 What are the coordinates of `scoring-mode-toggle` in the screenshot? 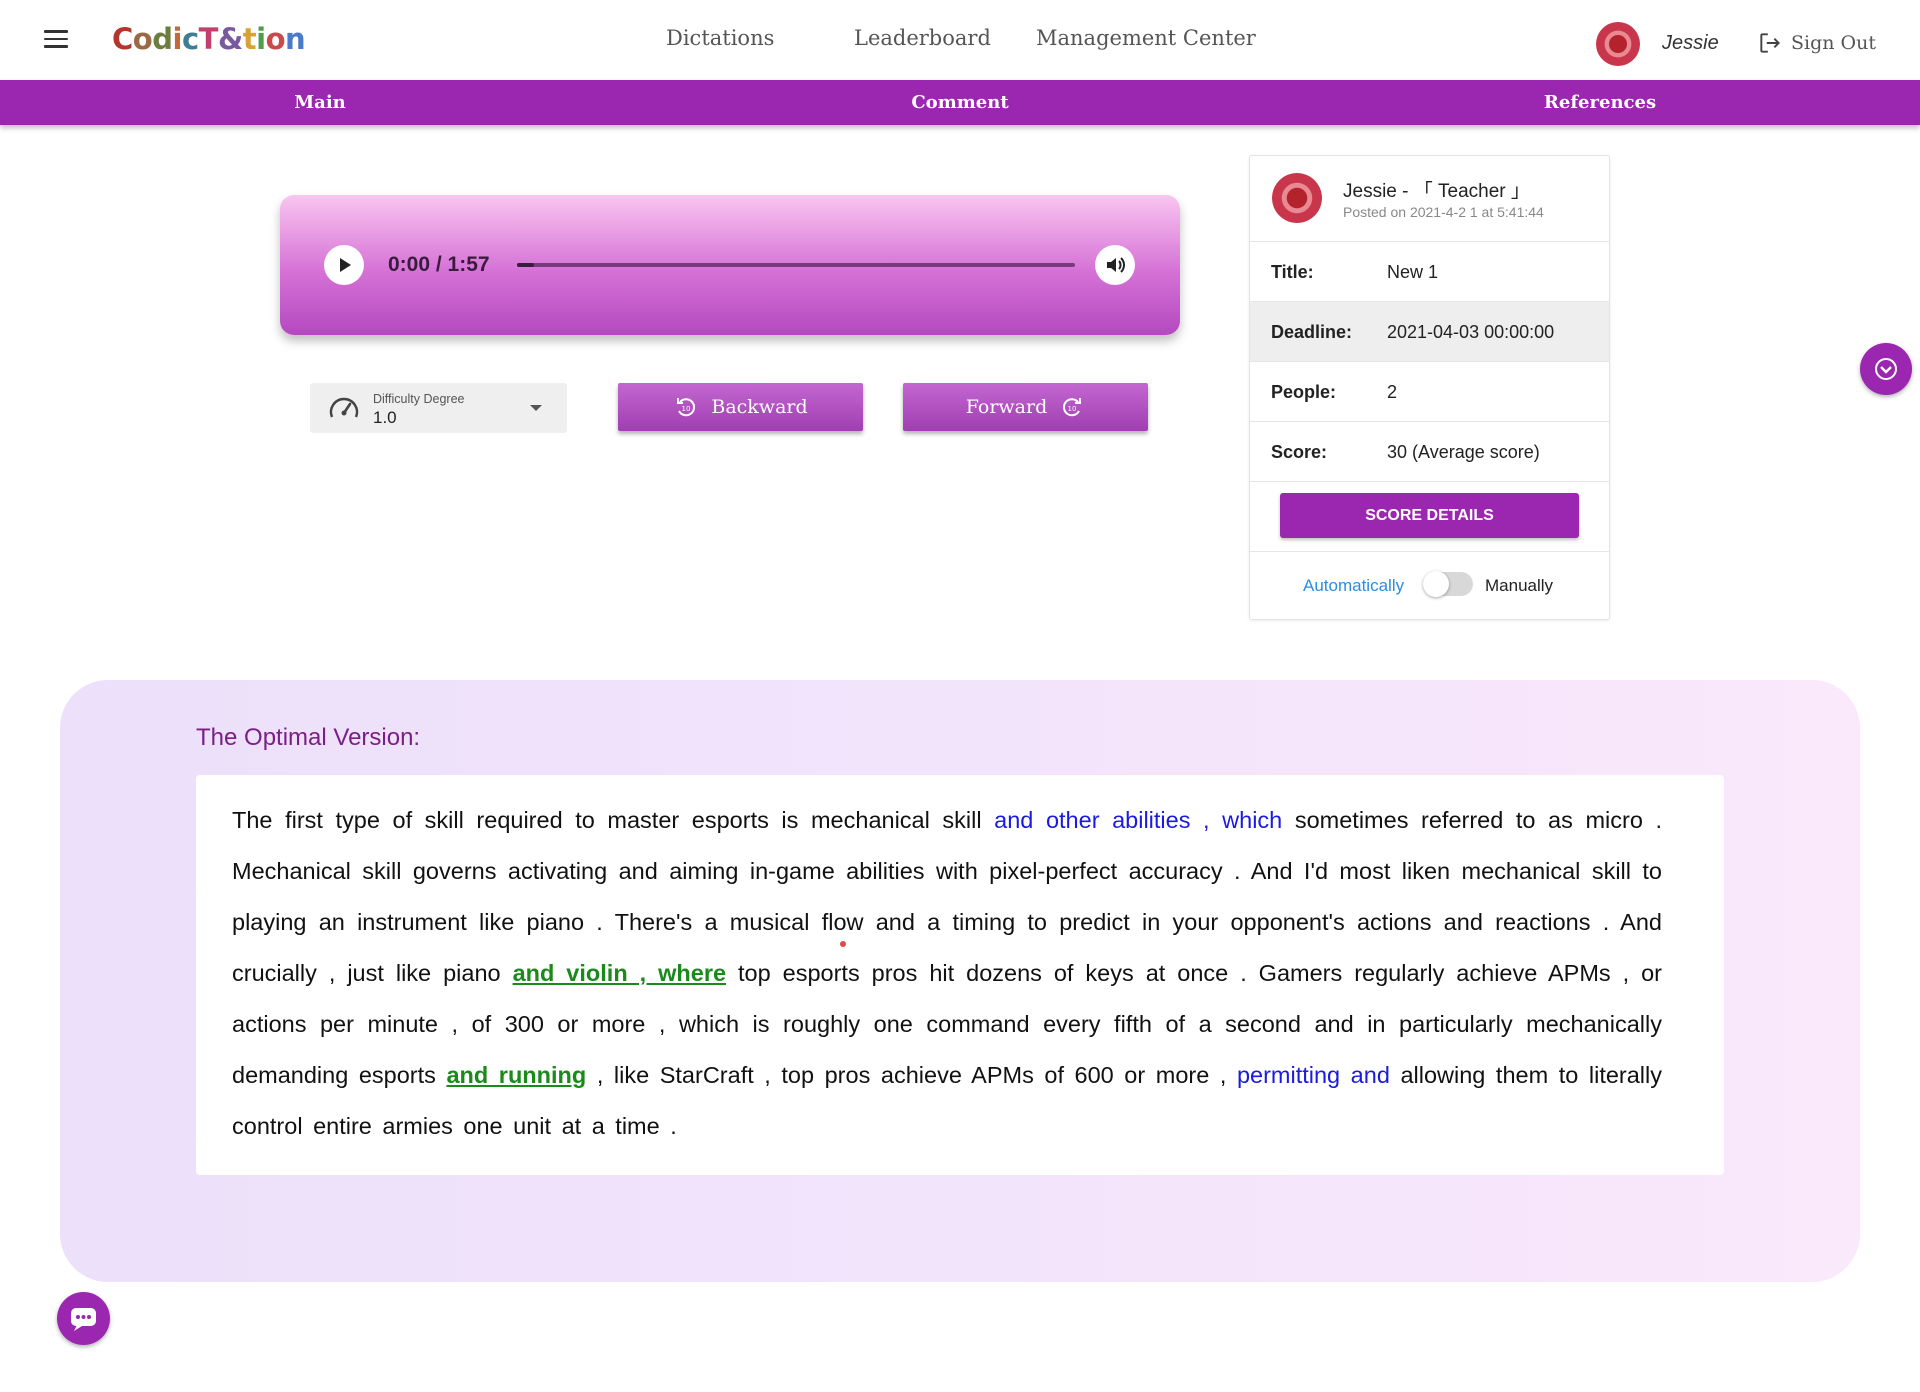 It's located at (1448, 584).